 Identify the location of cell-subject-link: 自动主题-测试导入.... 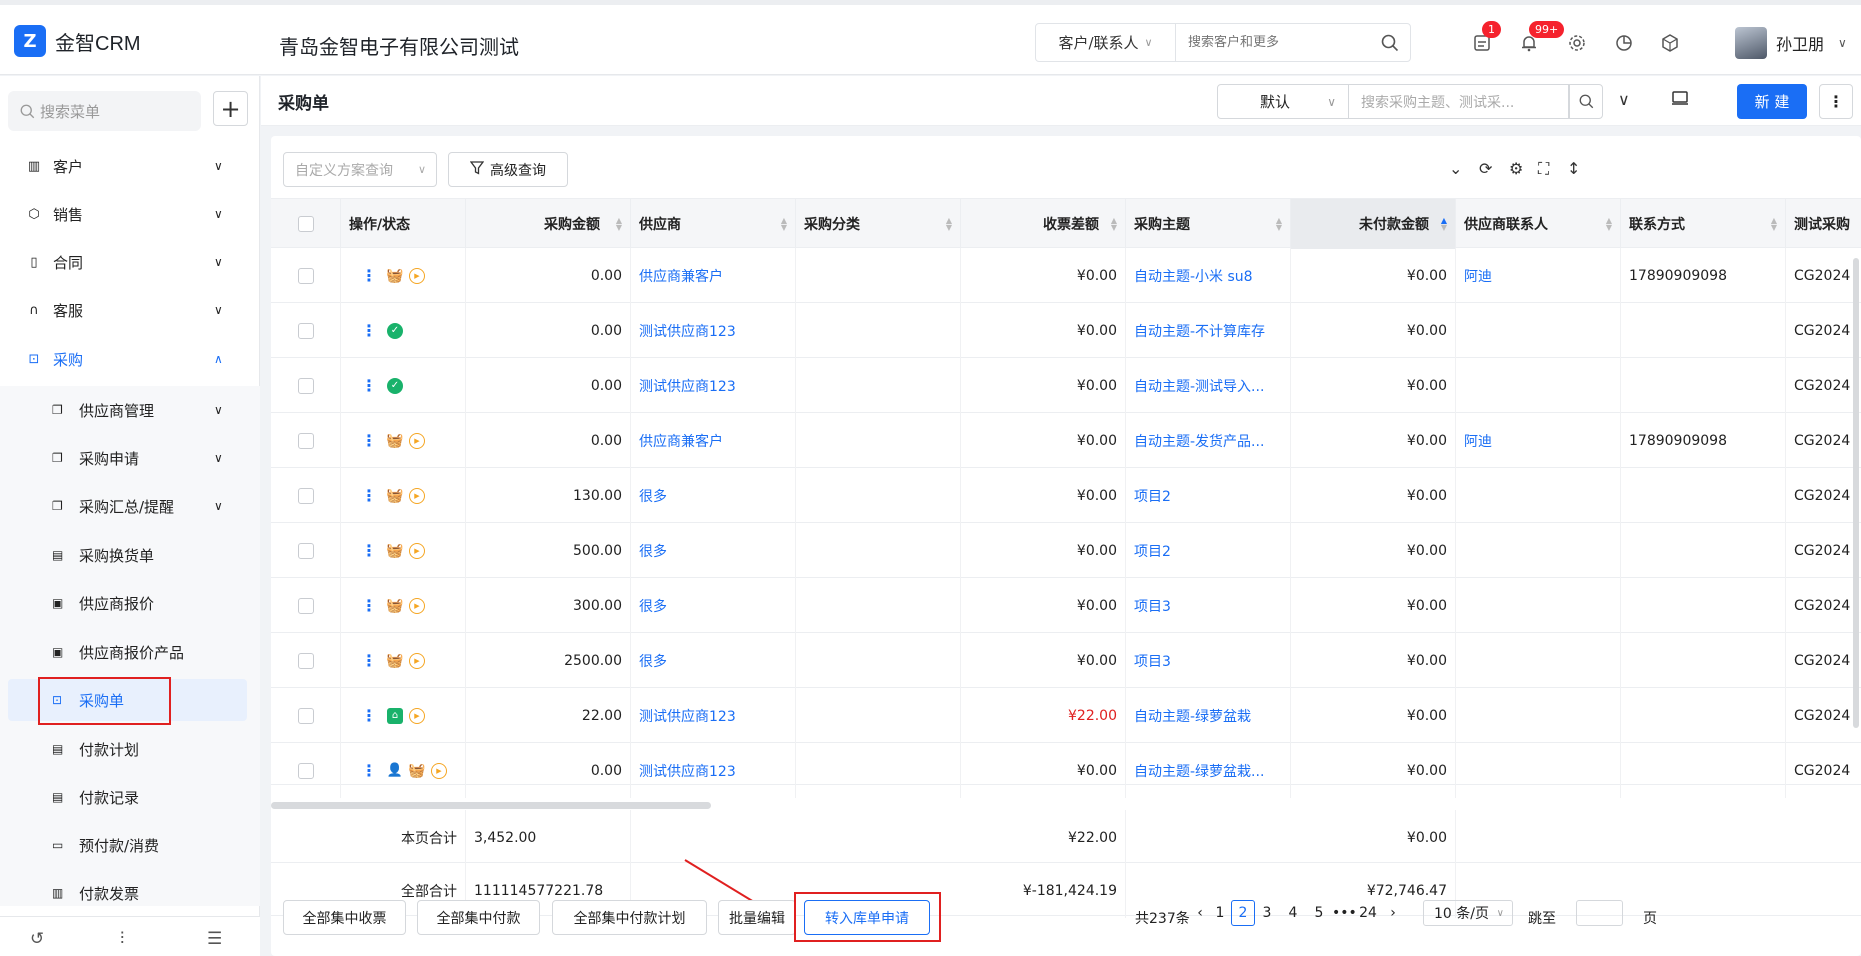
(1208, 385).